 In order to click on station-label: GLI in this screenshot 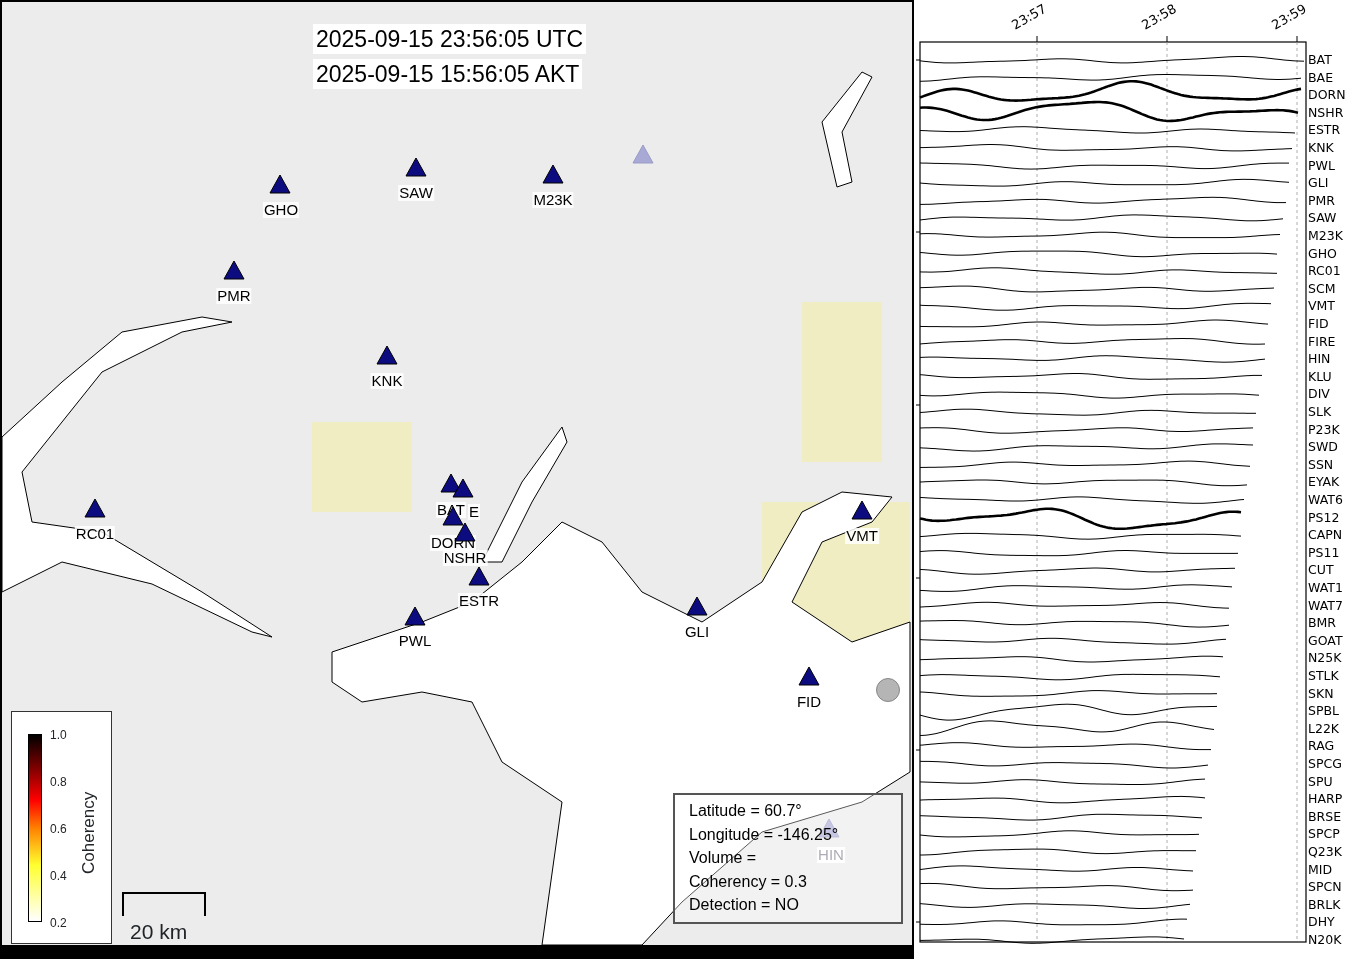, I will do `click(697, 632)`.